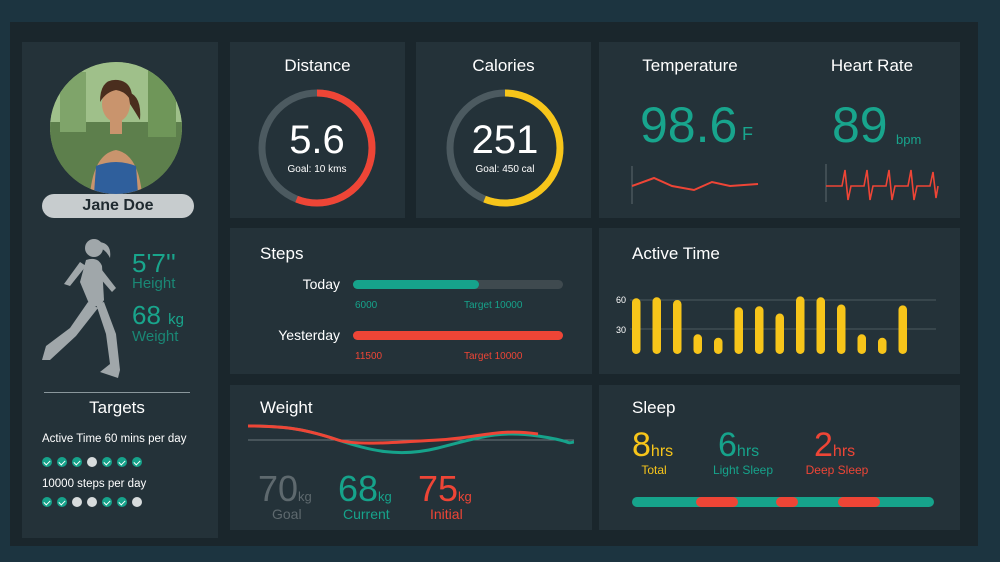 This screenshot has height=562, width=1000. Describe the element at coordinates (743, 470) in the screenshot. I see `sleep-light-label: Light Sleep` at that location.